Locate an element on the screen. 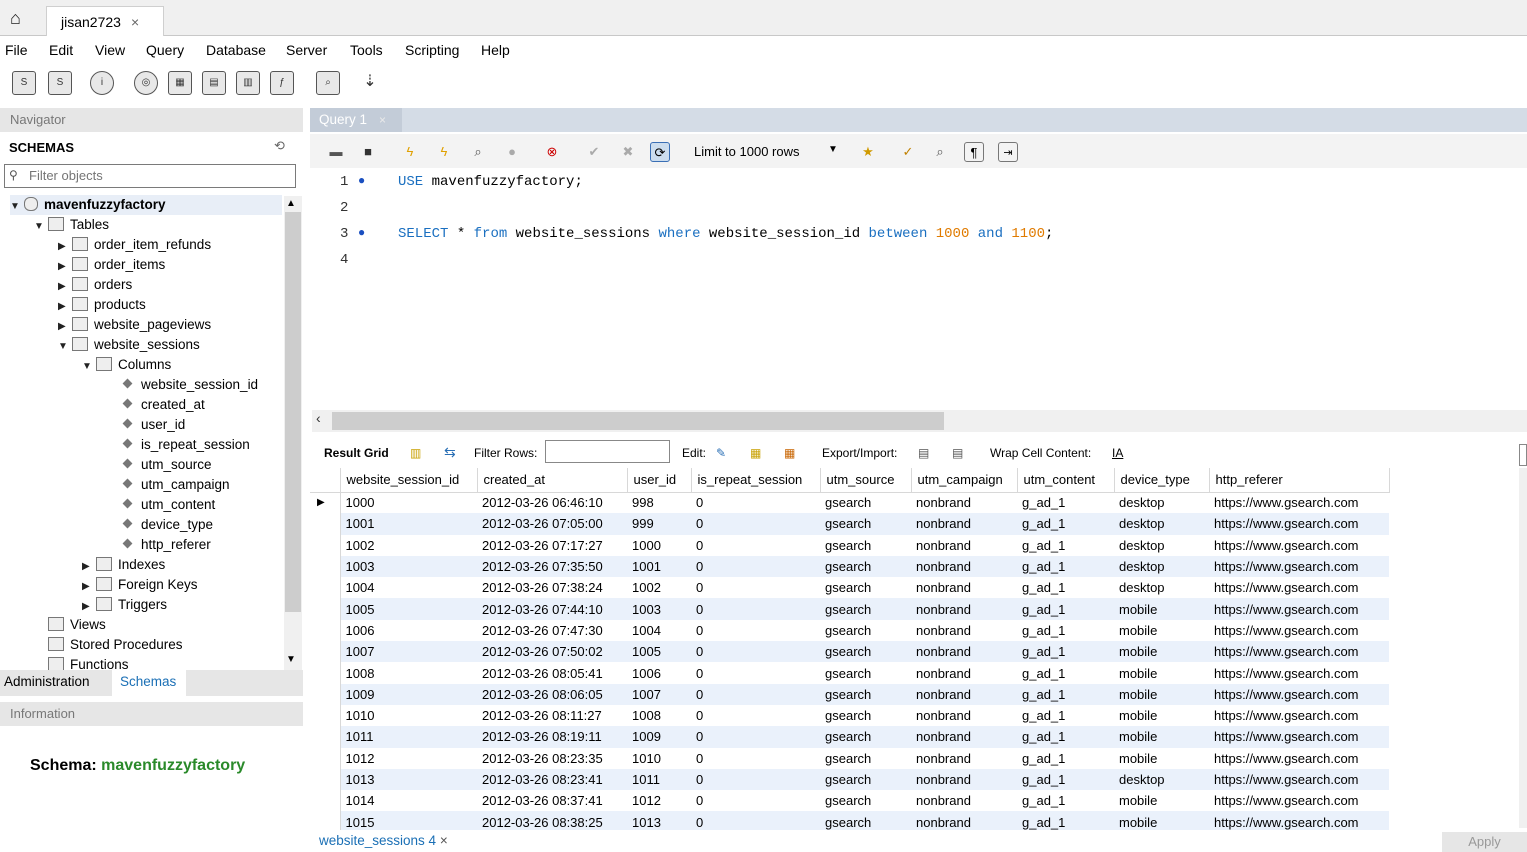 This screenshot has height=852, width=1527. tree-foreign-keys-node: ▶ Foreign Keys is located at coordinates (140, 585).